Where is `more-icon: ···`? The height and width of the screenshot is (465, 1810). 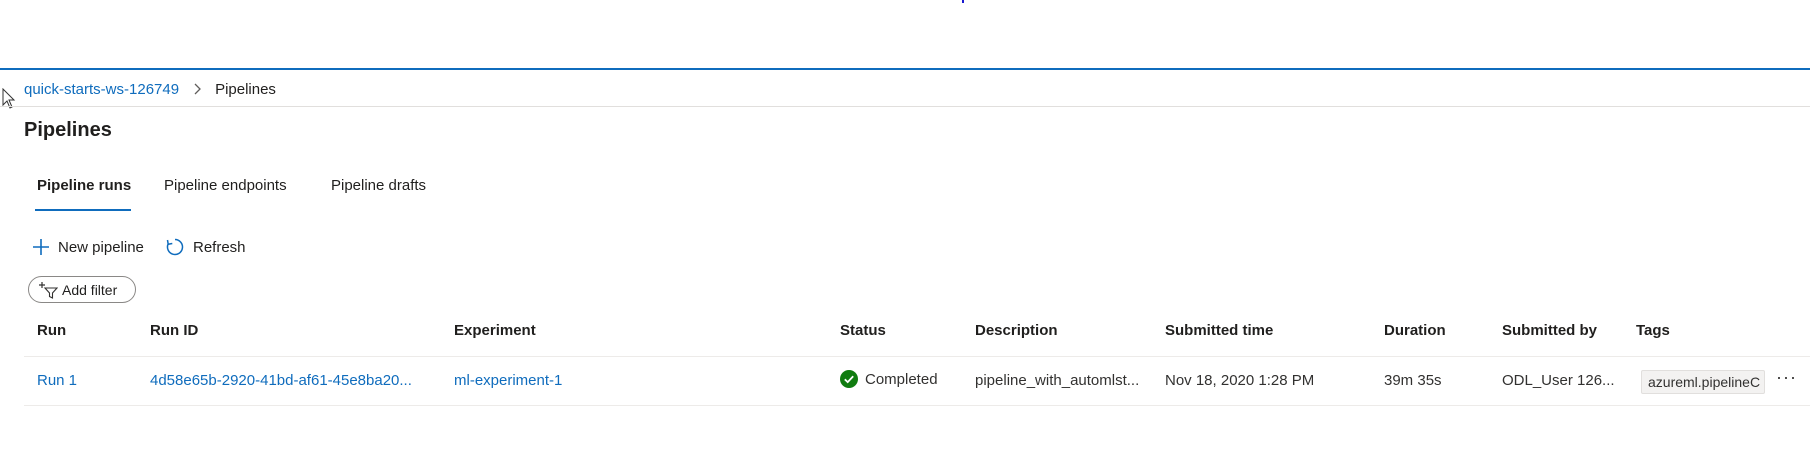
more-icon: ··· is located at coordinates (1788, 379).